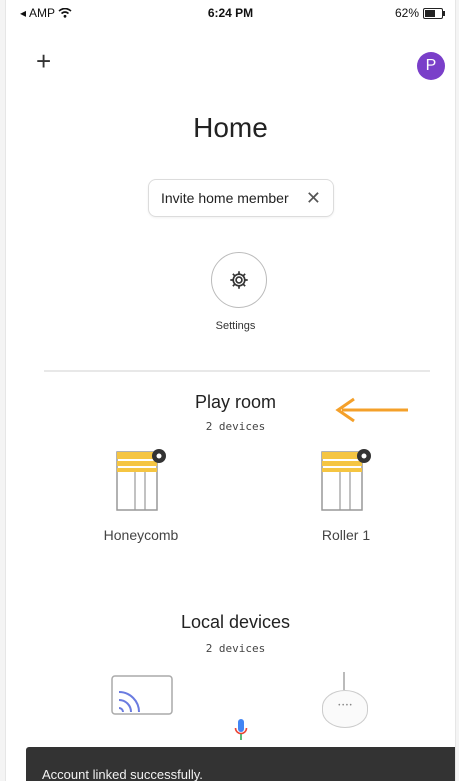  I want to click on mini-speaker-icon, so click(345, 709).